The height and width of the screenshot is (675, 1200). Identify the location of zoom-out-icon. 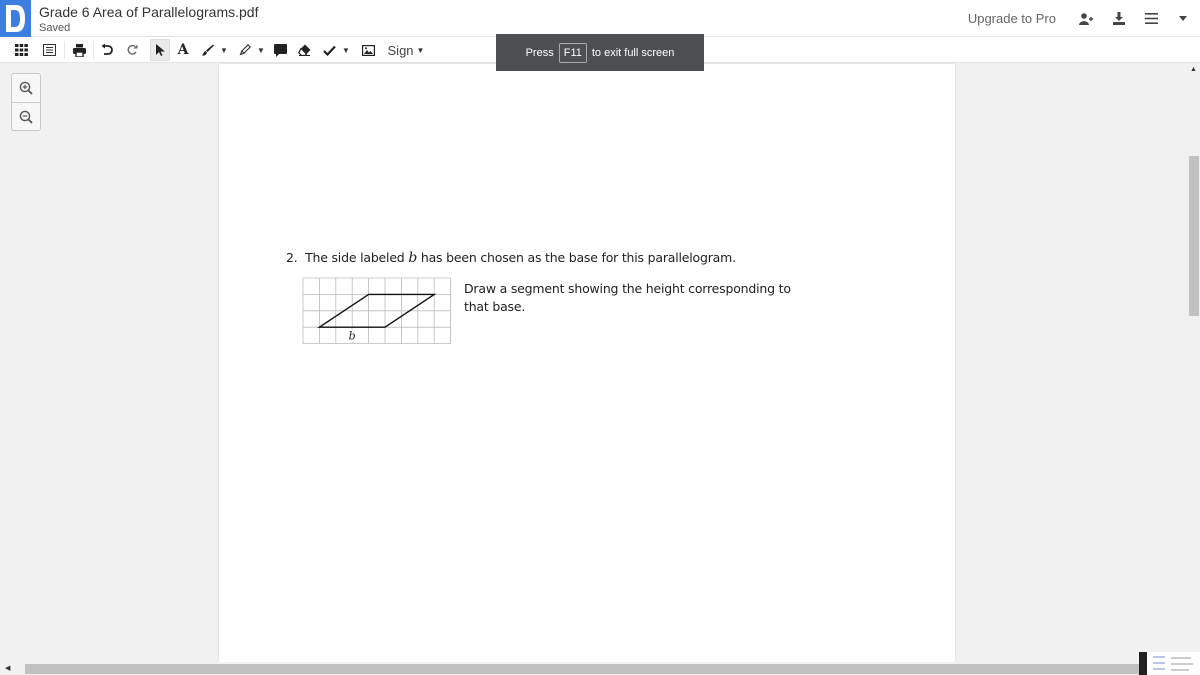
(26, 117).